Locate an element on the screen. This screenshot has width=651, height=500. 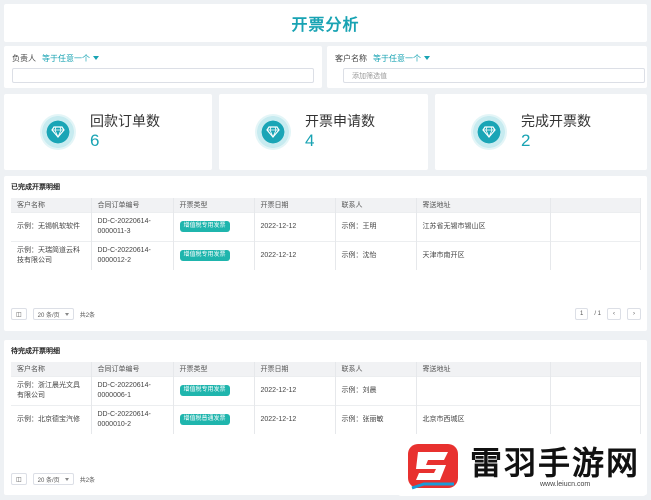
cell-contact: 示例：张丽敏 is located at coordinates (376, 419).